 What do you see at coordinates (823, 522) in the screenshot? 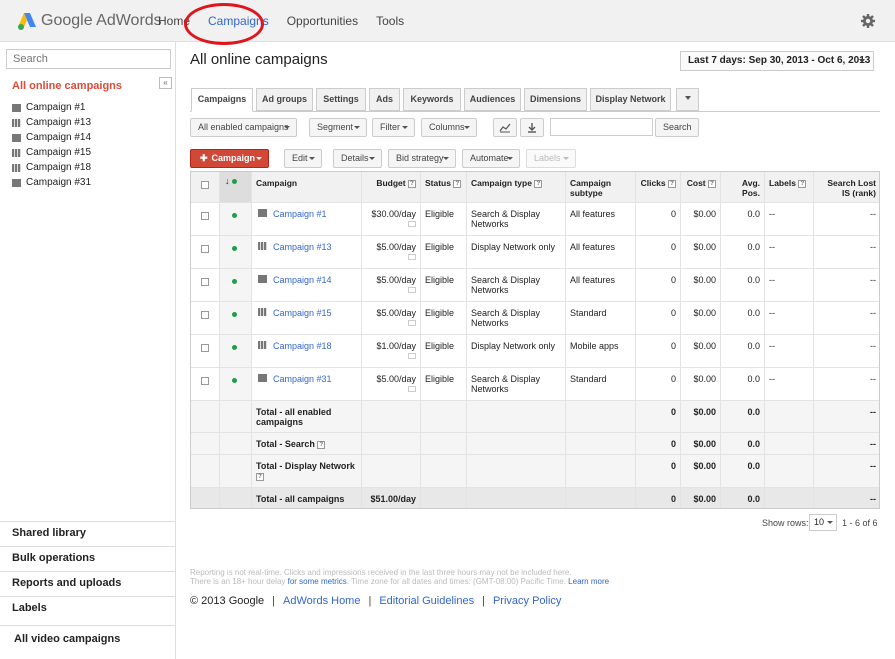
I see `show-rows-select: 10` at bounding box center [823, 522].